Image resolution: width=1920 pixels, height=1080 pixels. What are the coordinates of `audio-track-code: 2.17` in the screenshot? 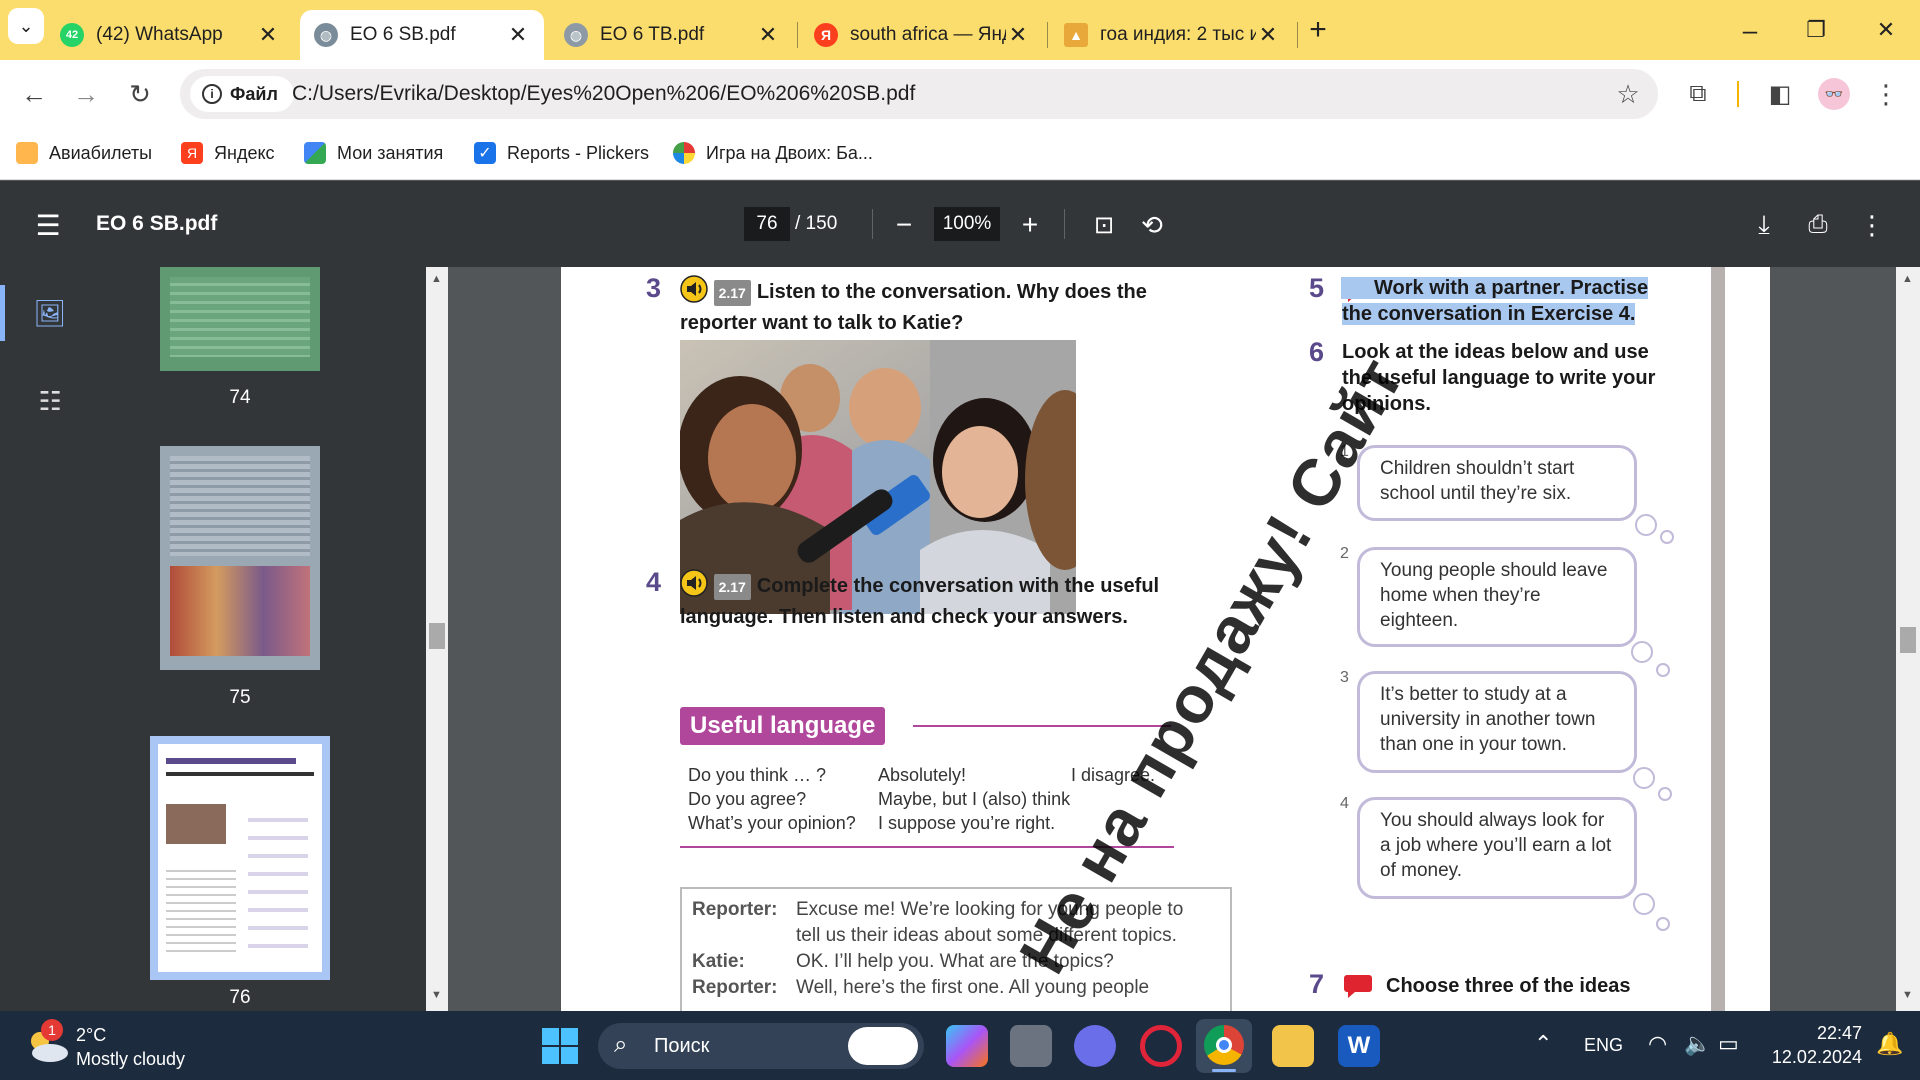 It's located at (732, 586).